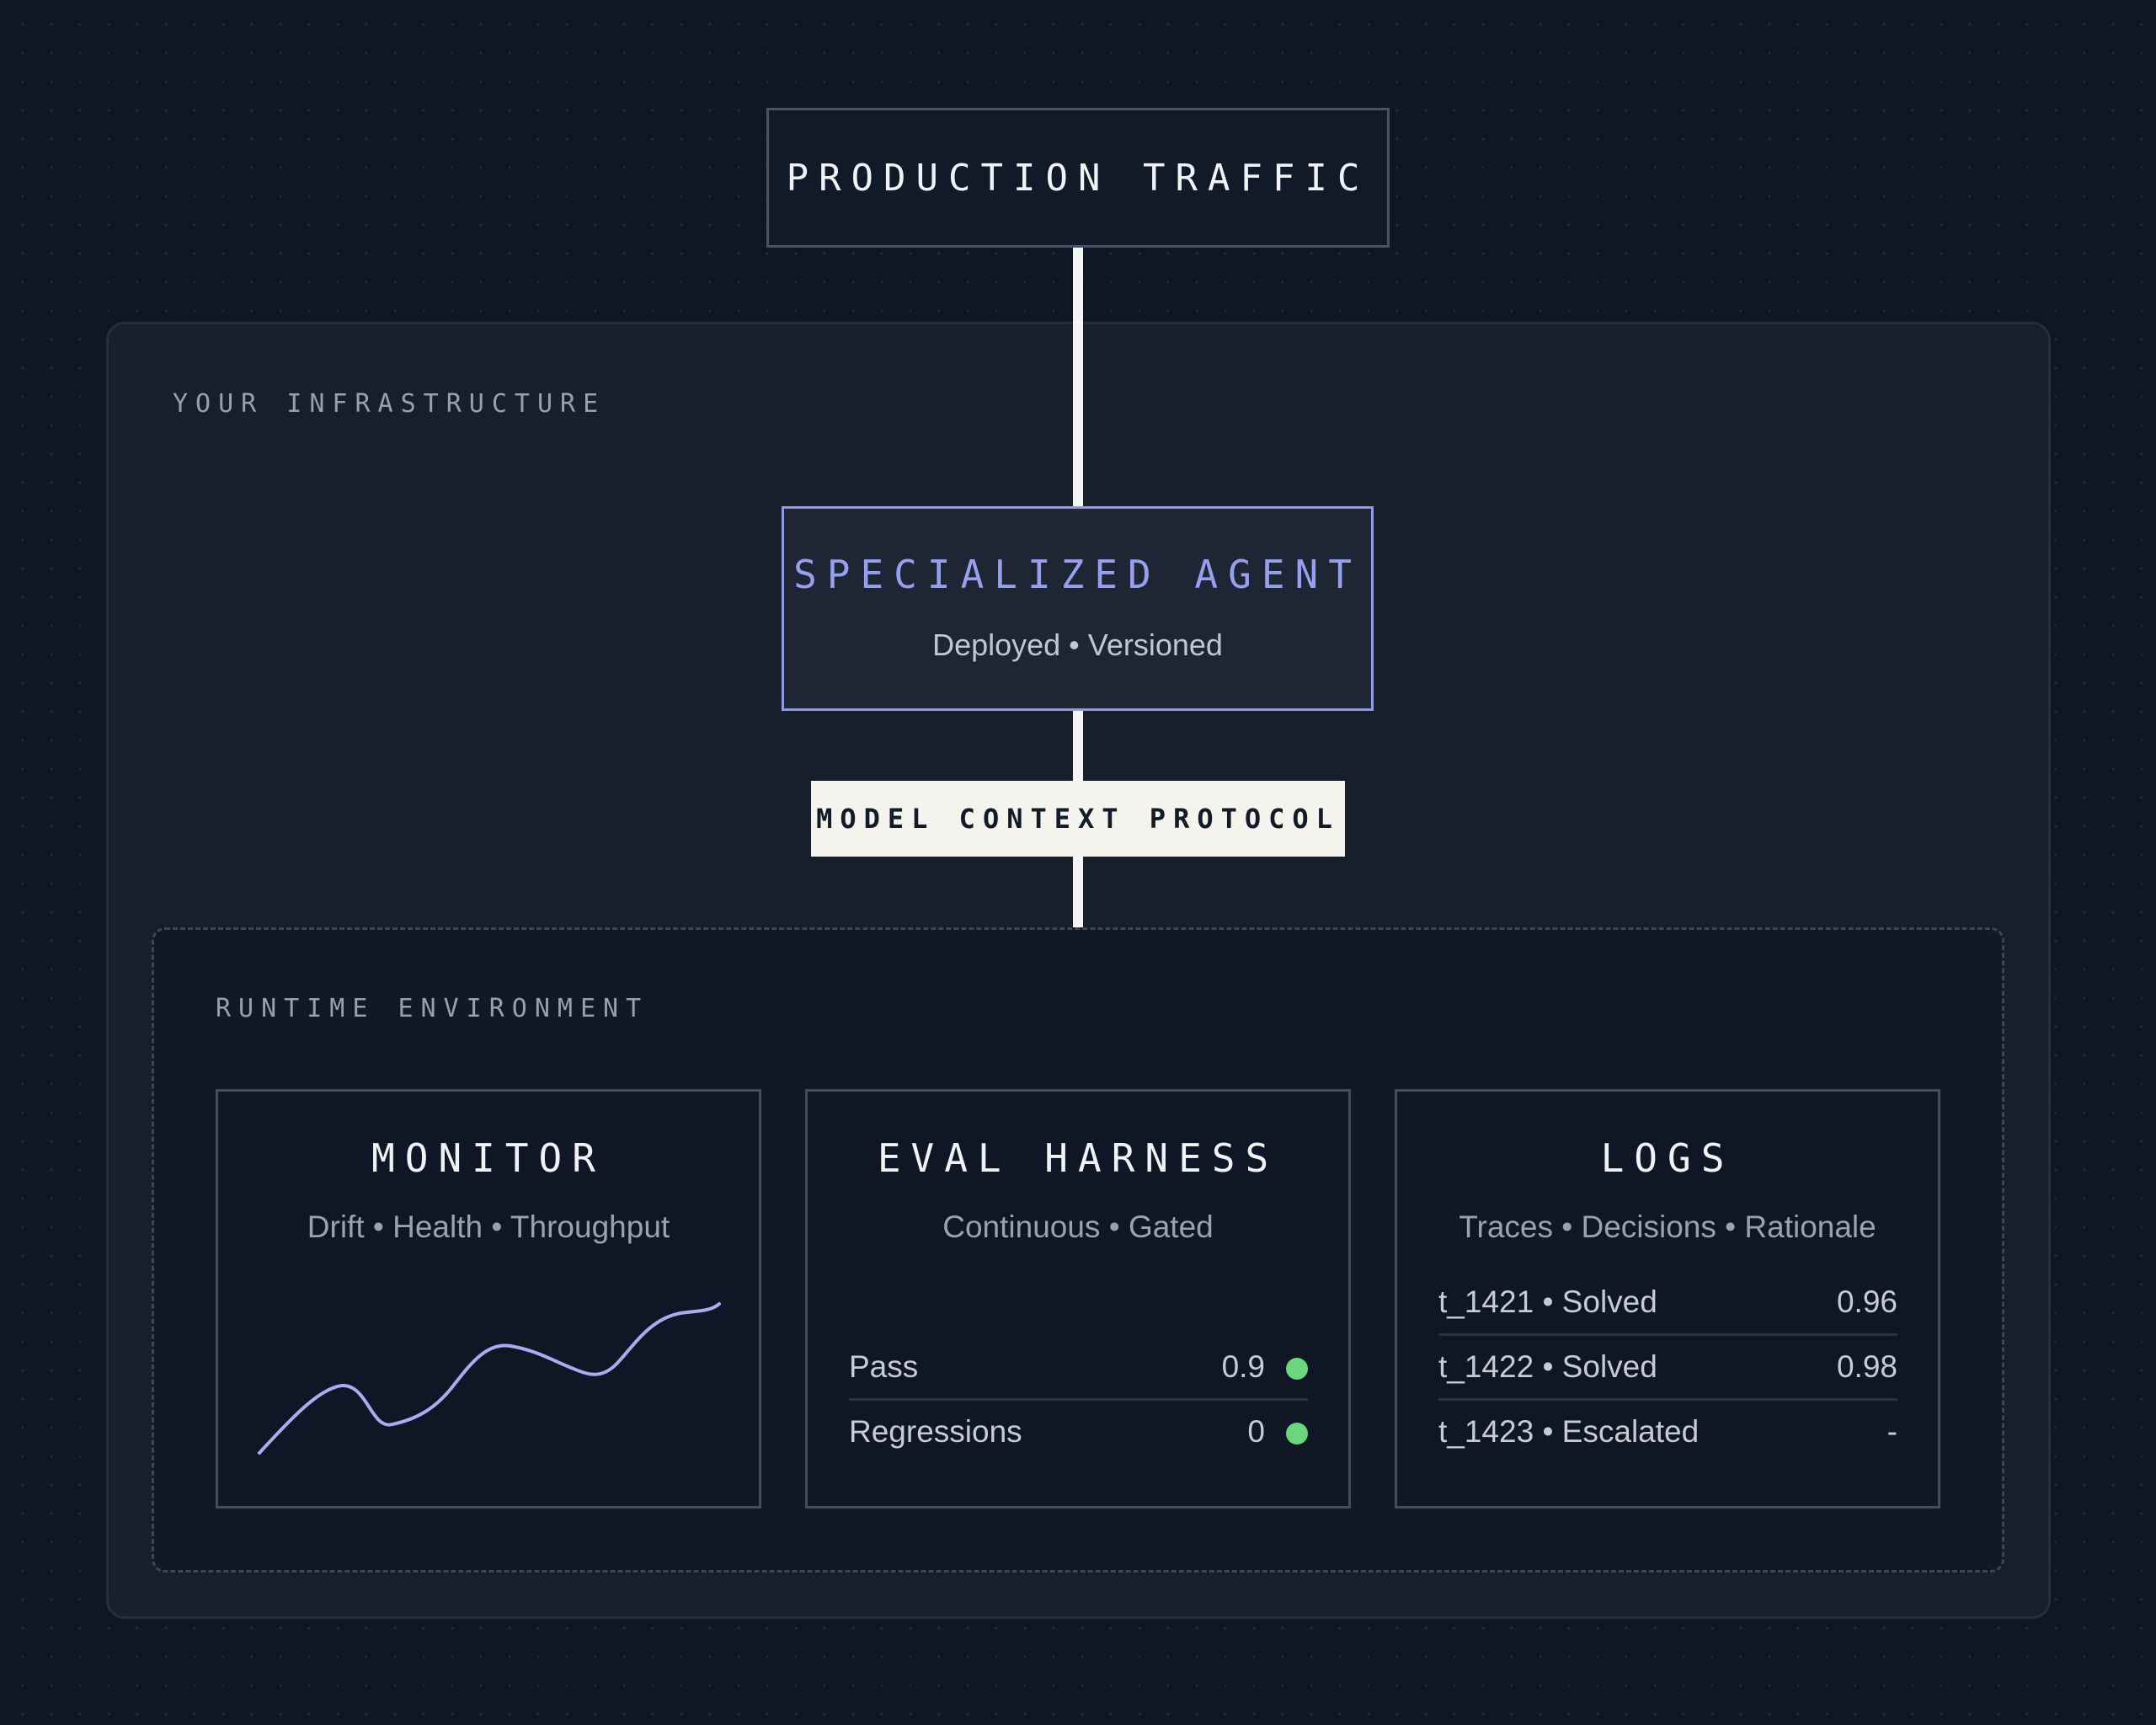 This screenshot has height=1725, width=2156. What do you see at coordinates (1078, 1227) in the screenshot?
I see `eval-harness-subtitle: Continuous • Gated` at bounding box center [1078, 1227].